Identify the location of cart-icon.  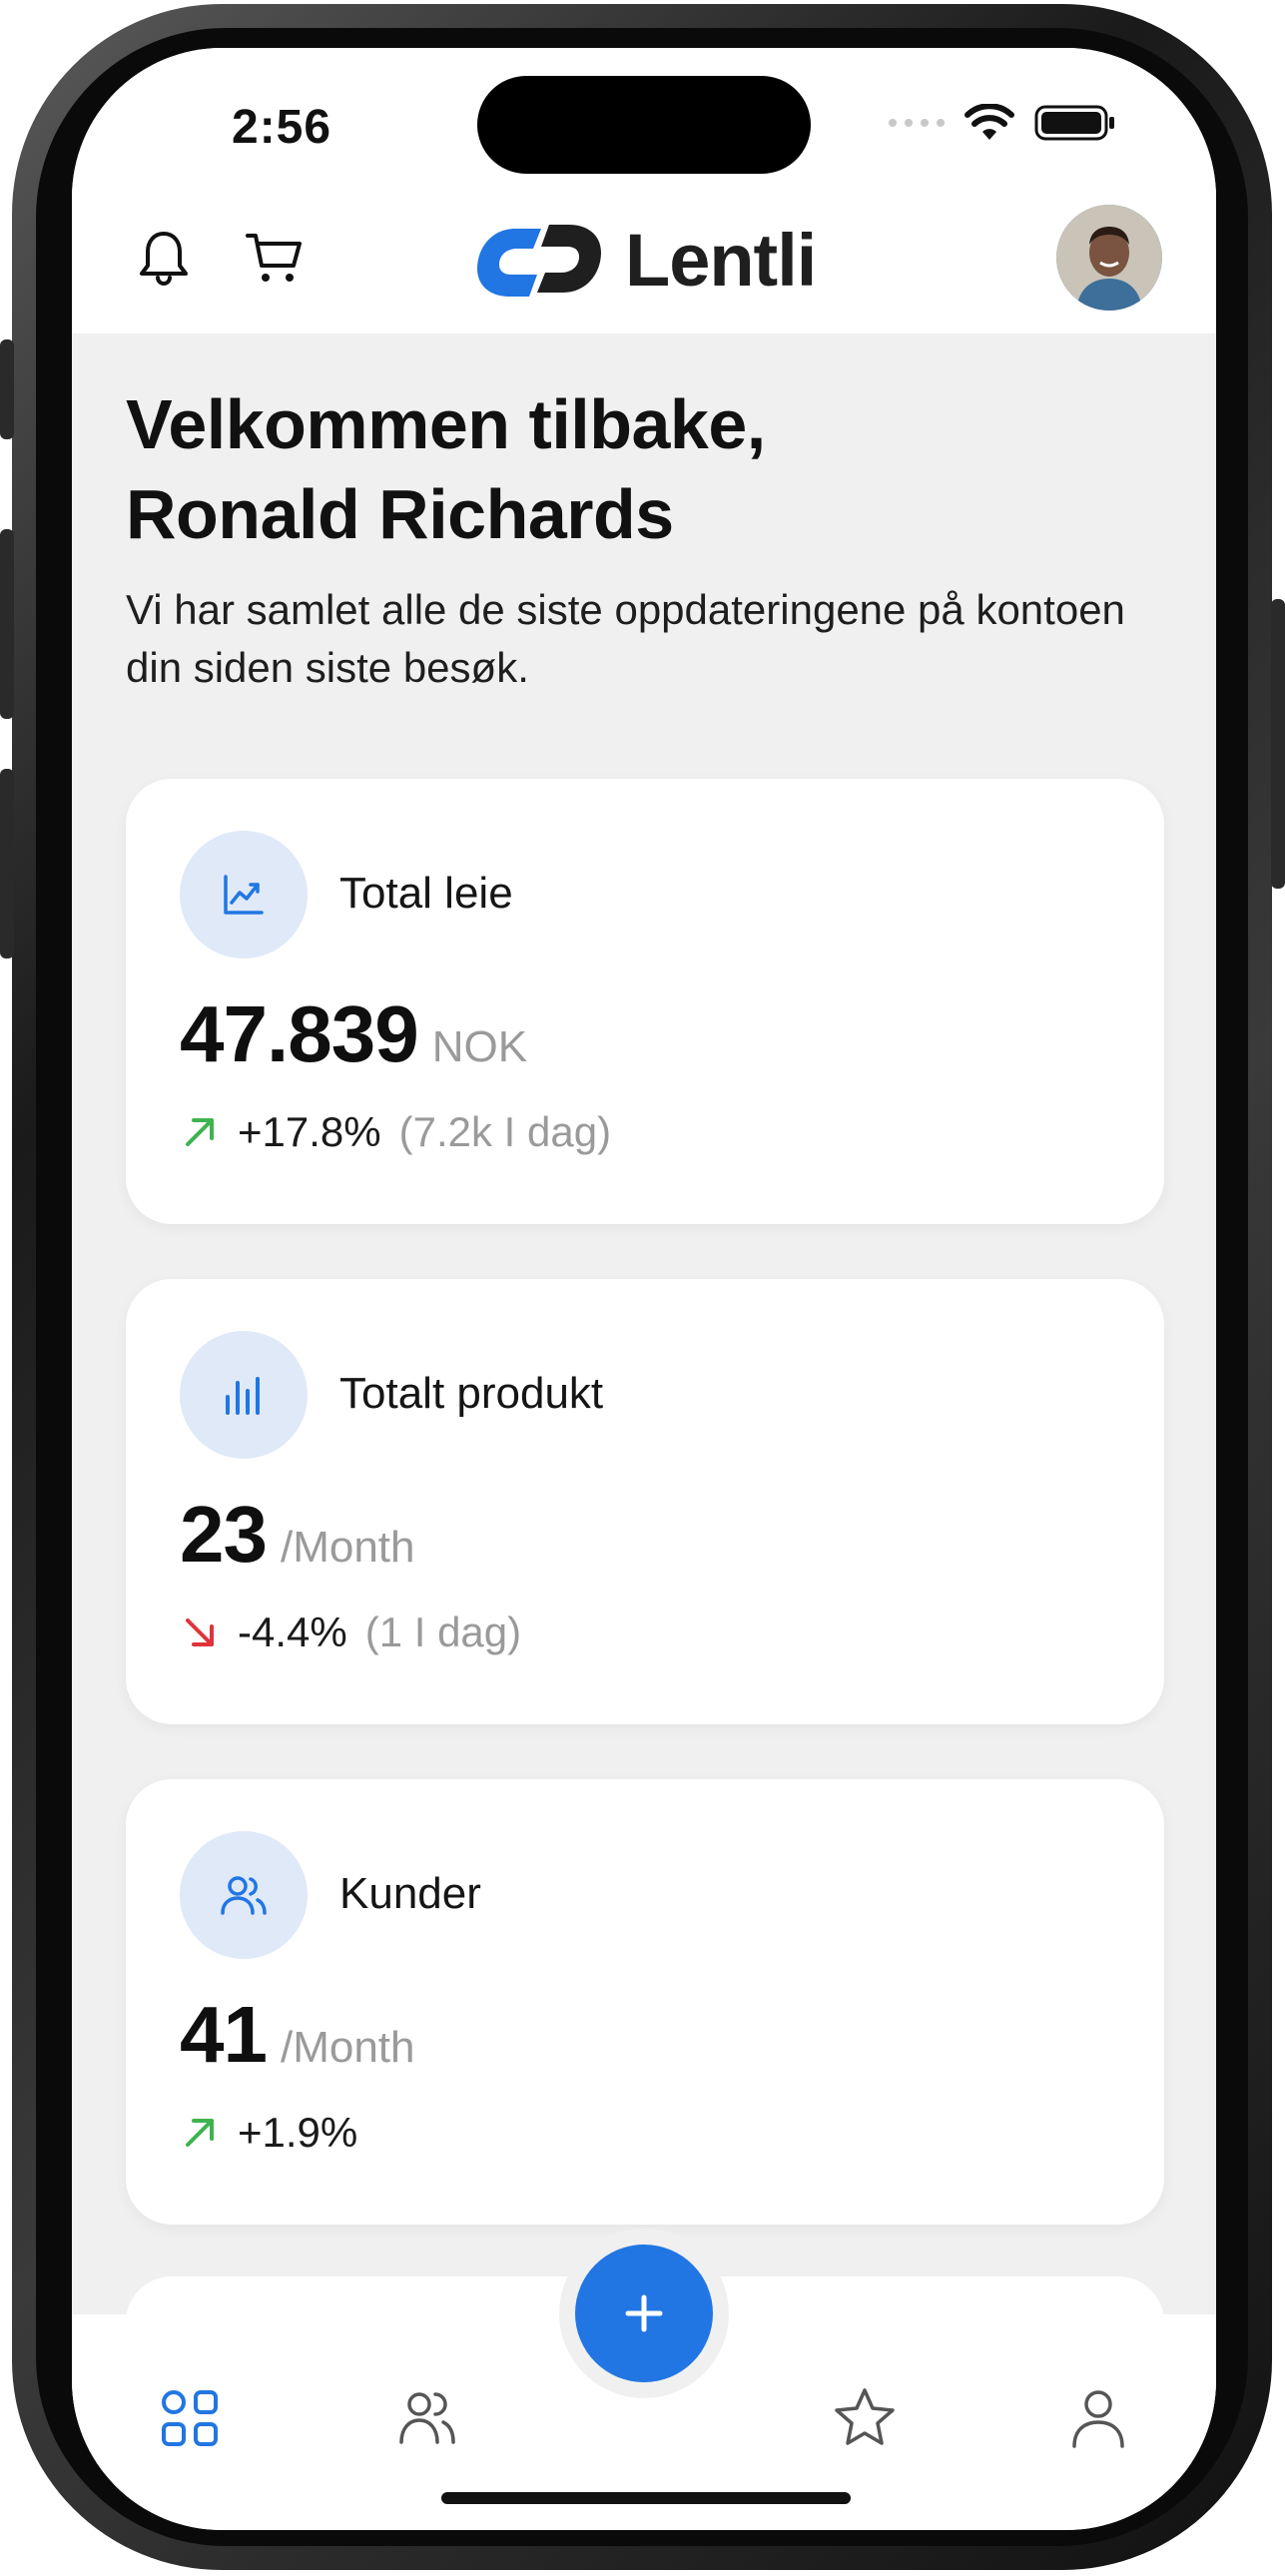
(274, 258).